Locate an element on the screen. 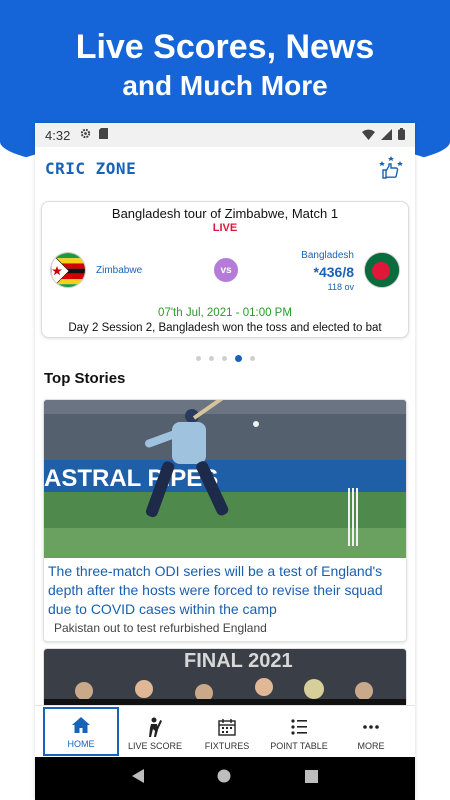 The height and width of the screenshot is (800, 450). team2-score: *436/8 is located at coordinates (333, 272).